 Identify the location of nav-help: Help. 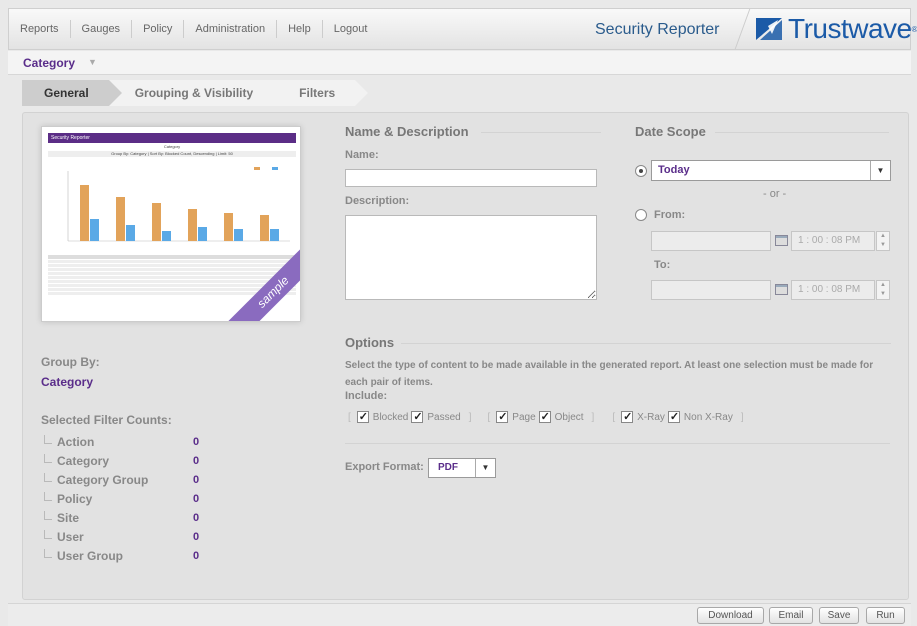
(300, 29).